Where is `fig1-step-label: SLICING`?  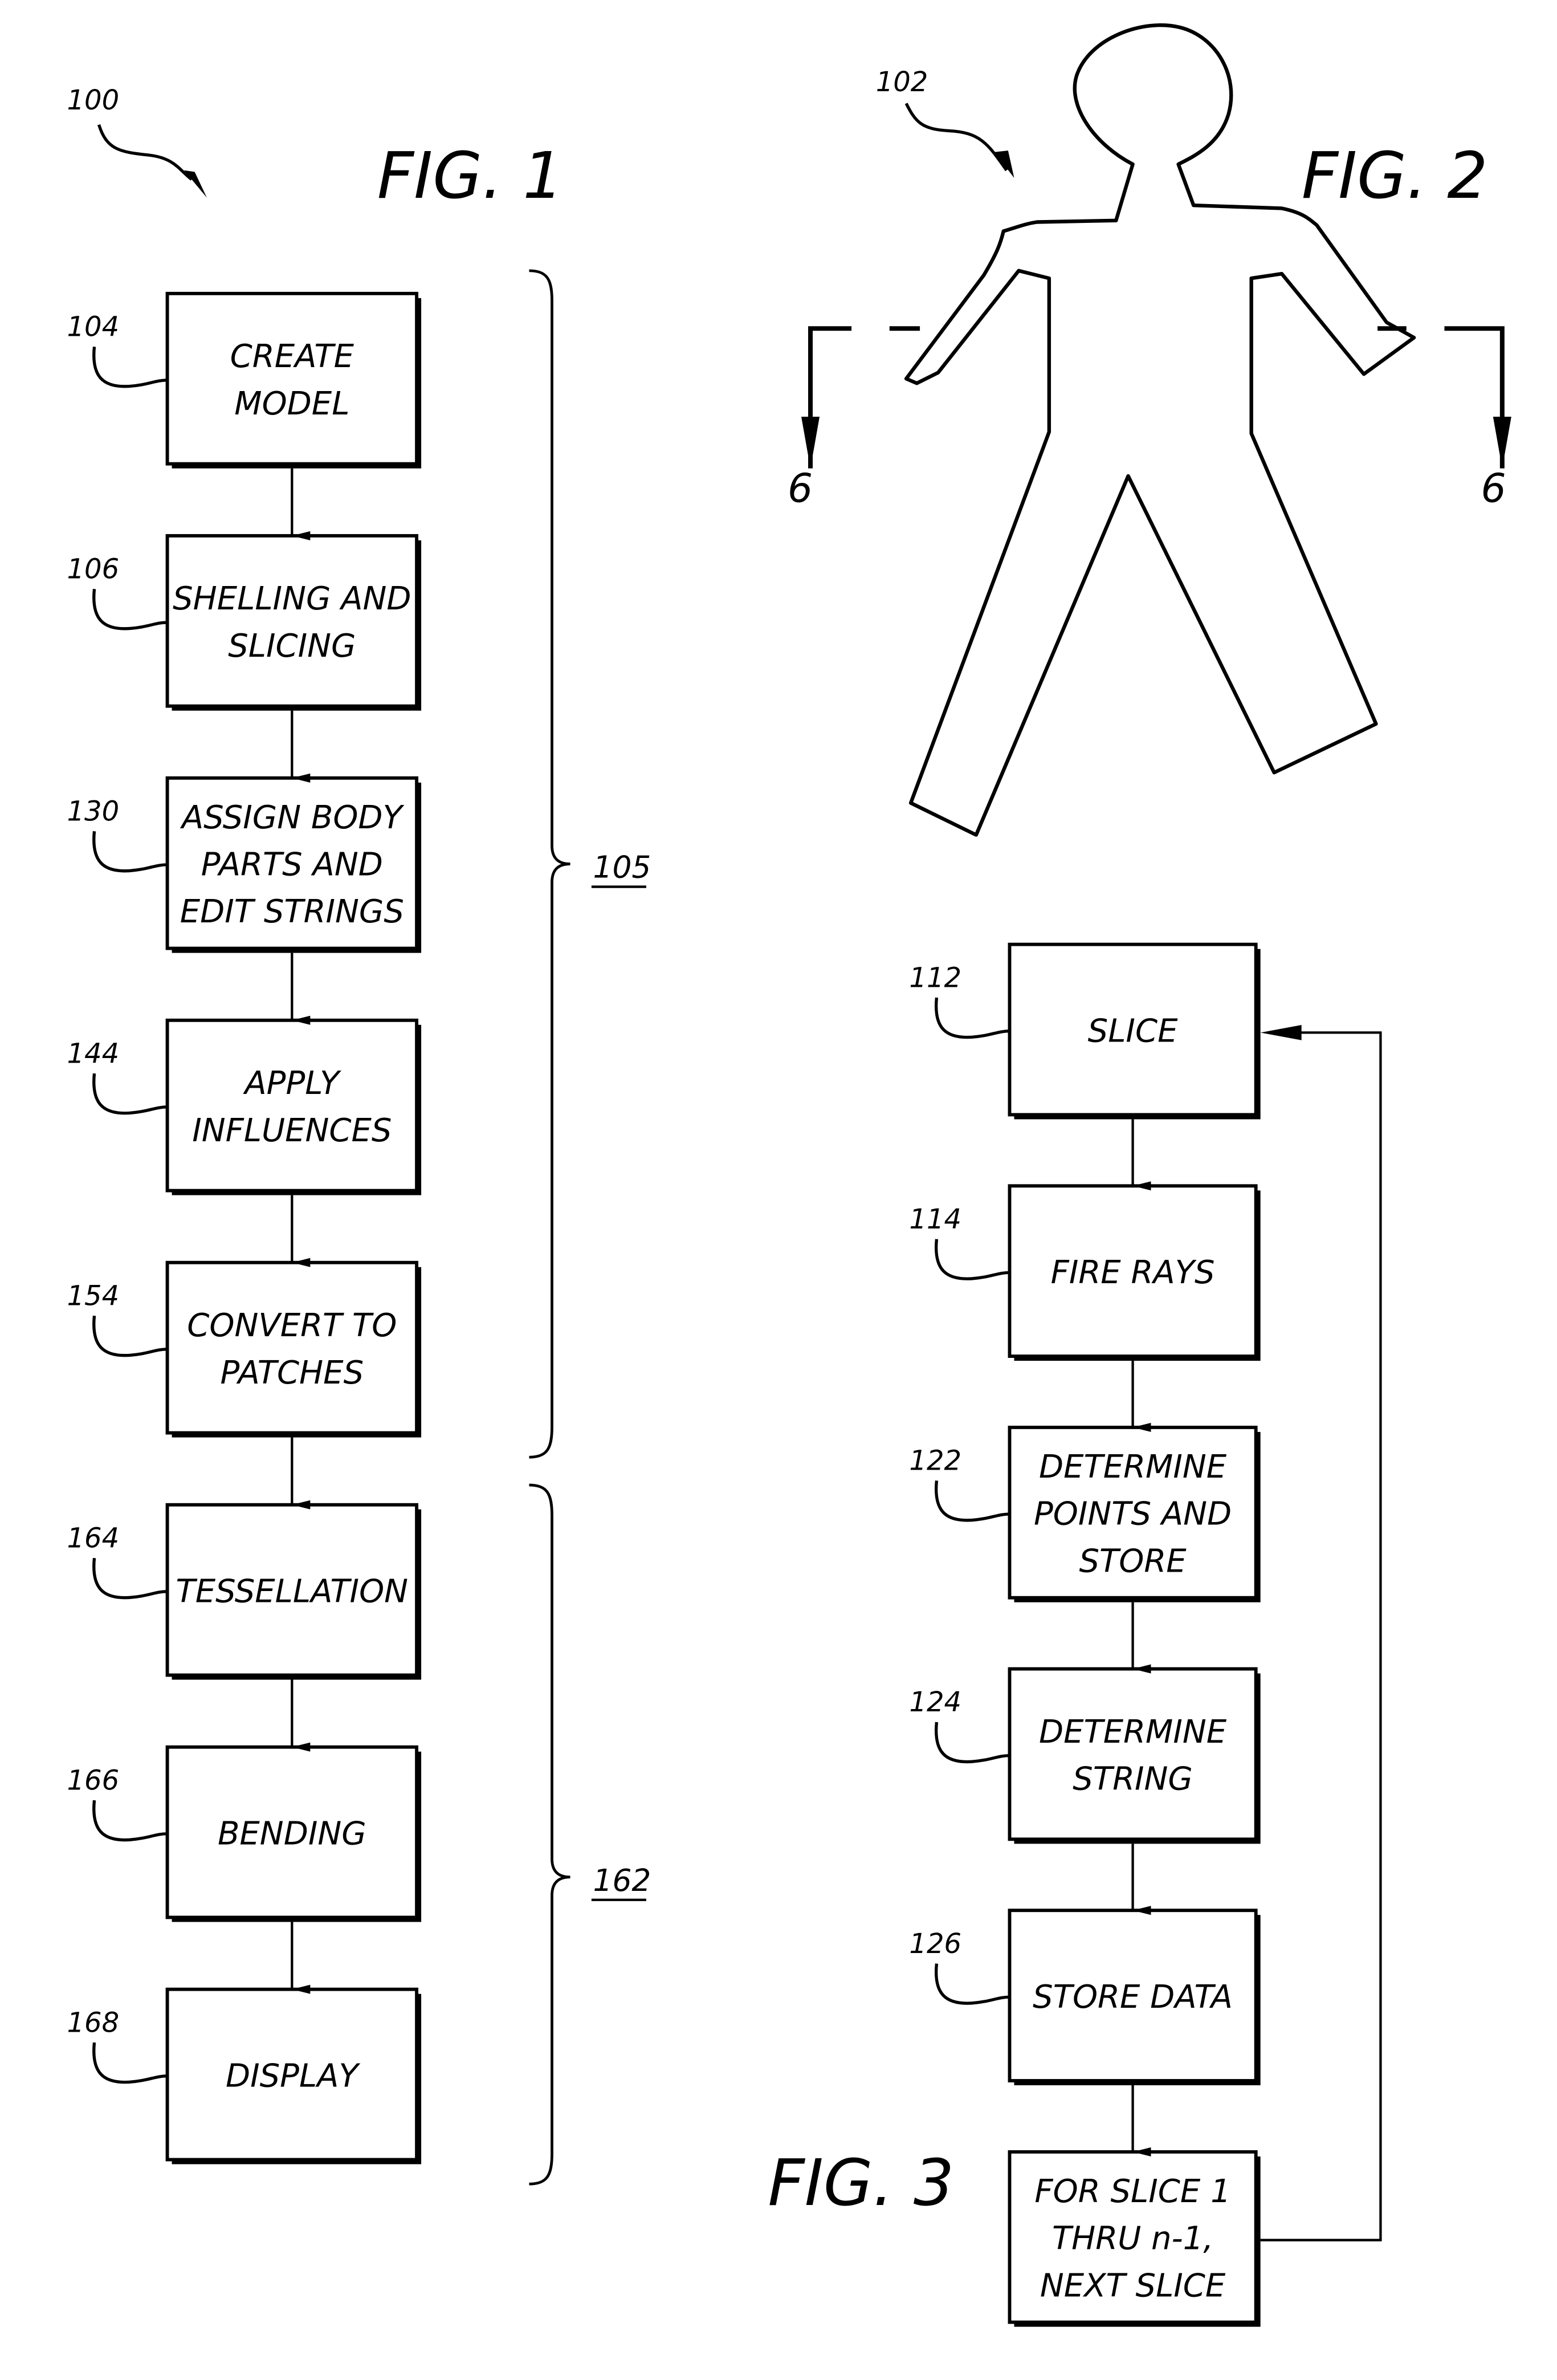 fig1-step-label: SLICING is located at coordinates (292, 646).